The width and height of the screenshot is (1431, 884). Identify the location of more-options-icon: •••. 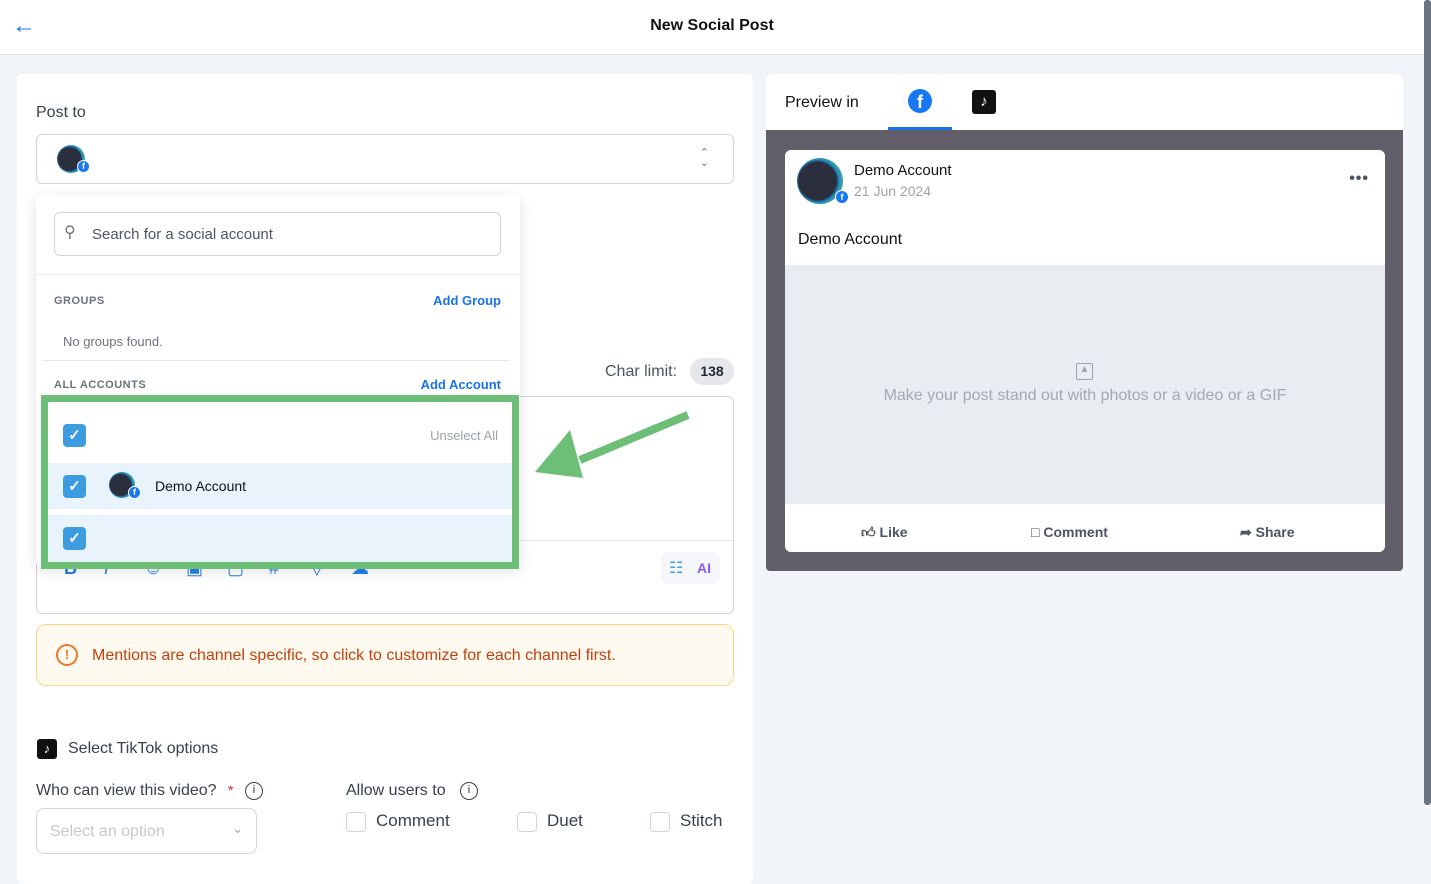
(1359, 179).